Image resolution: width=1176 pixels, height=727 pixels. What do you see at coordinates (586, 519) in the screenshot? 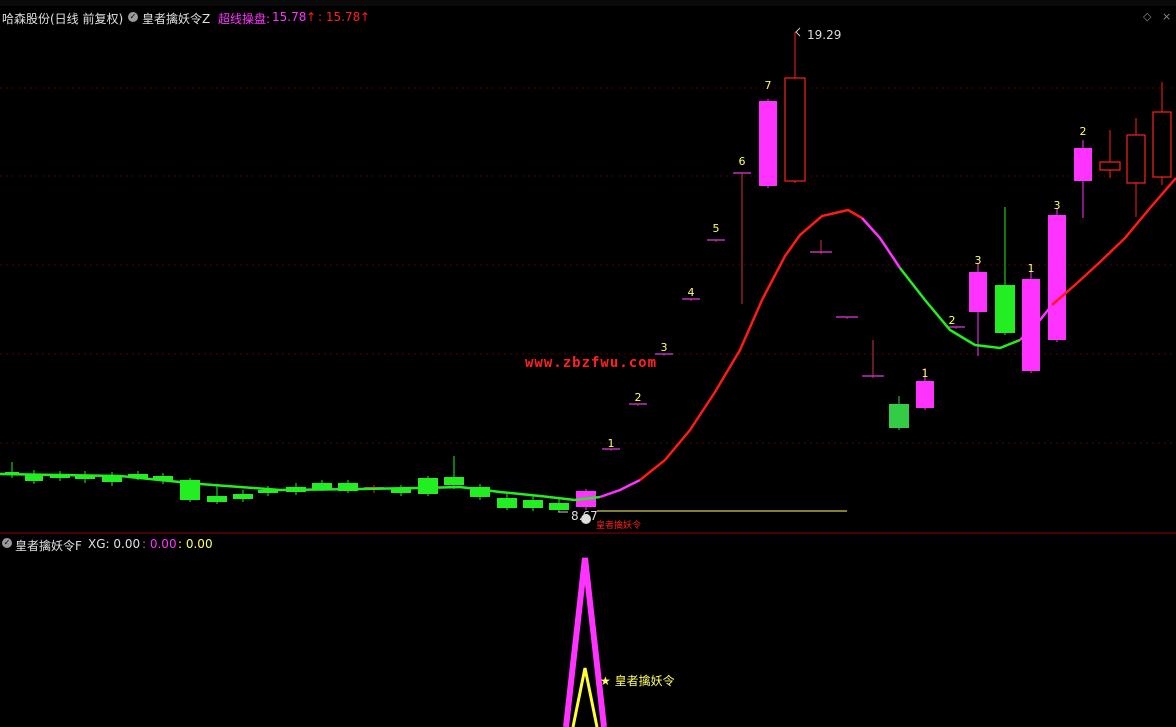
I see `signal-dot` at bounding box center [586, 519].